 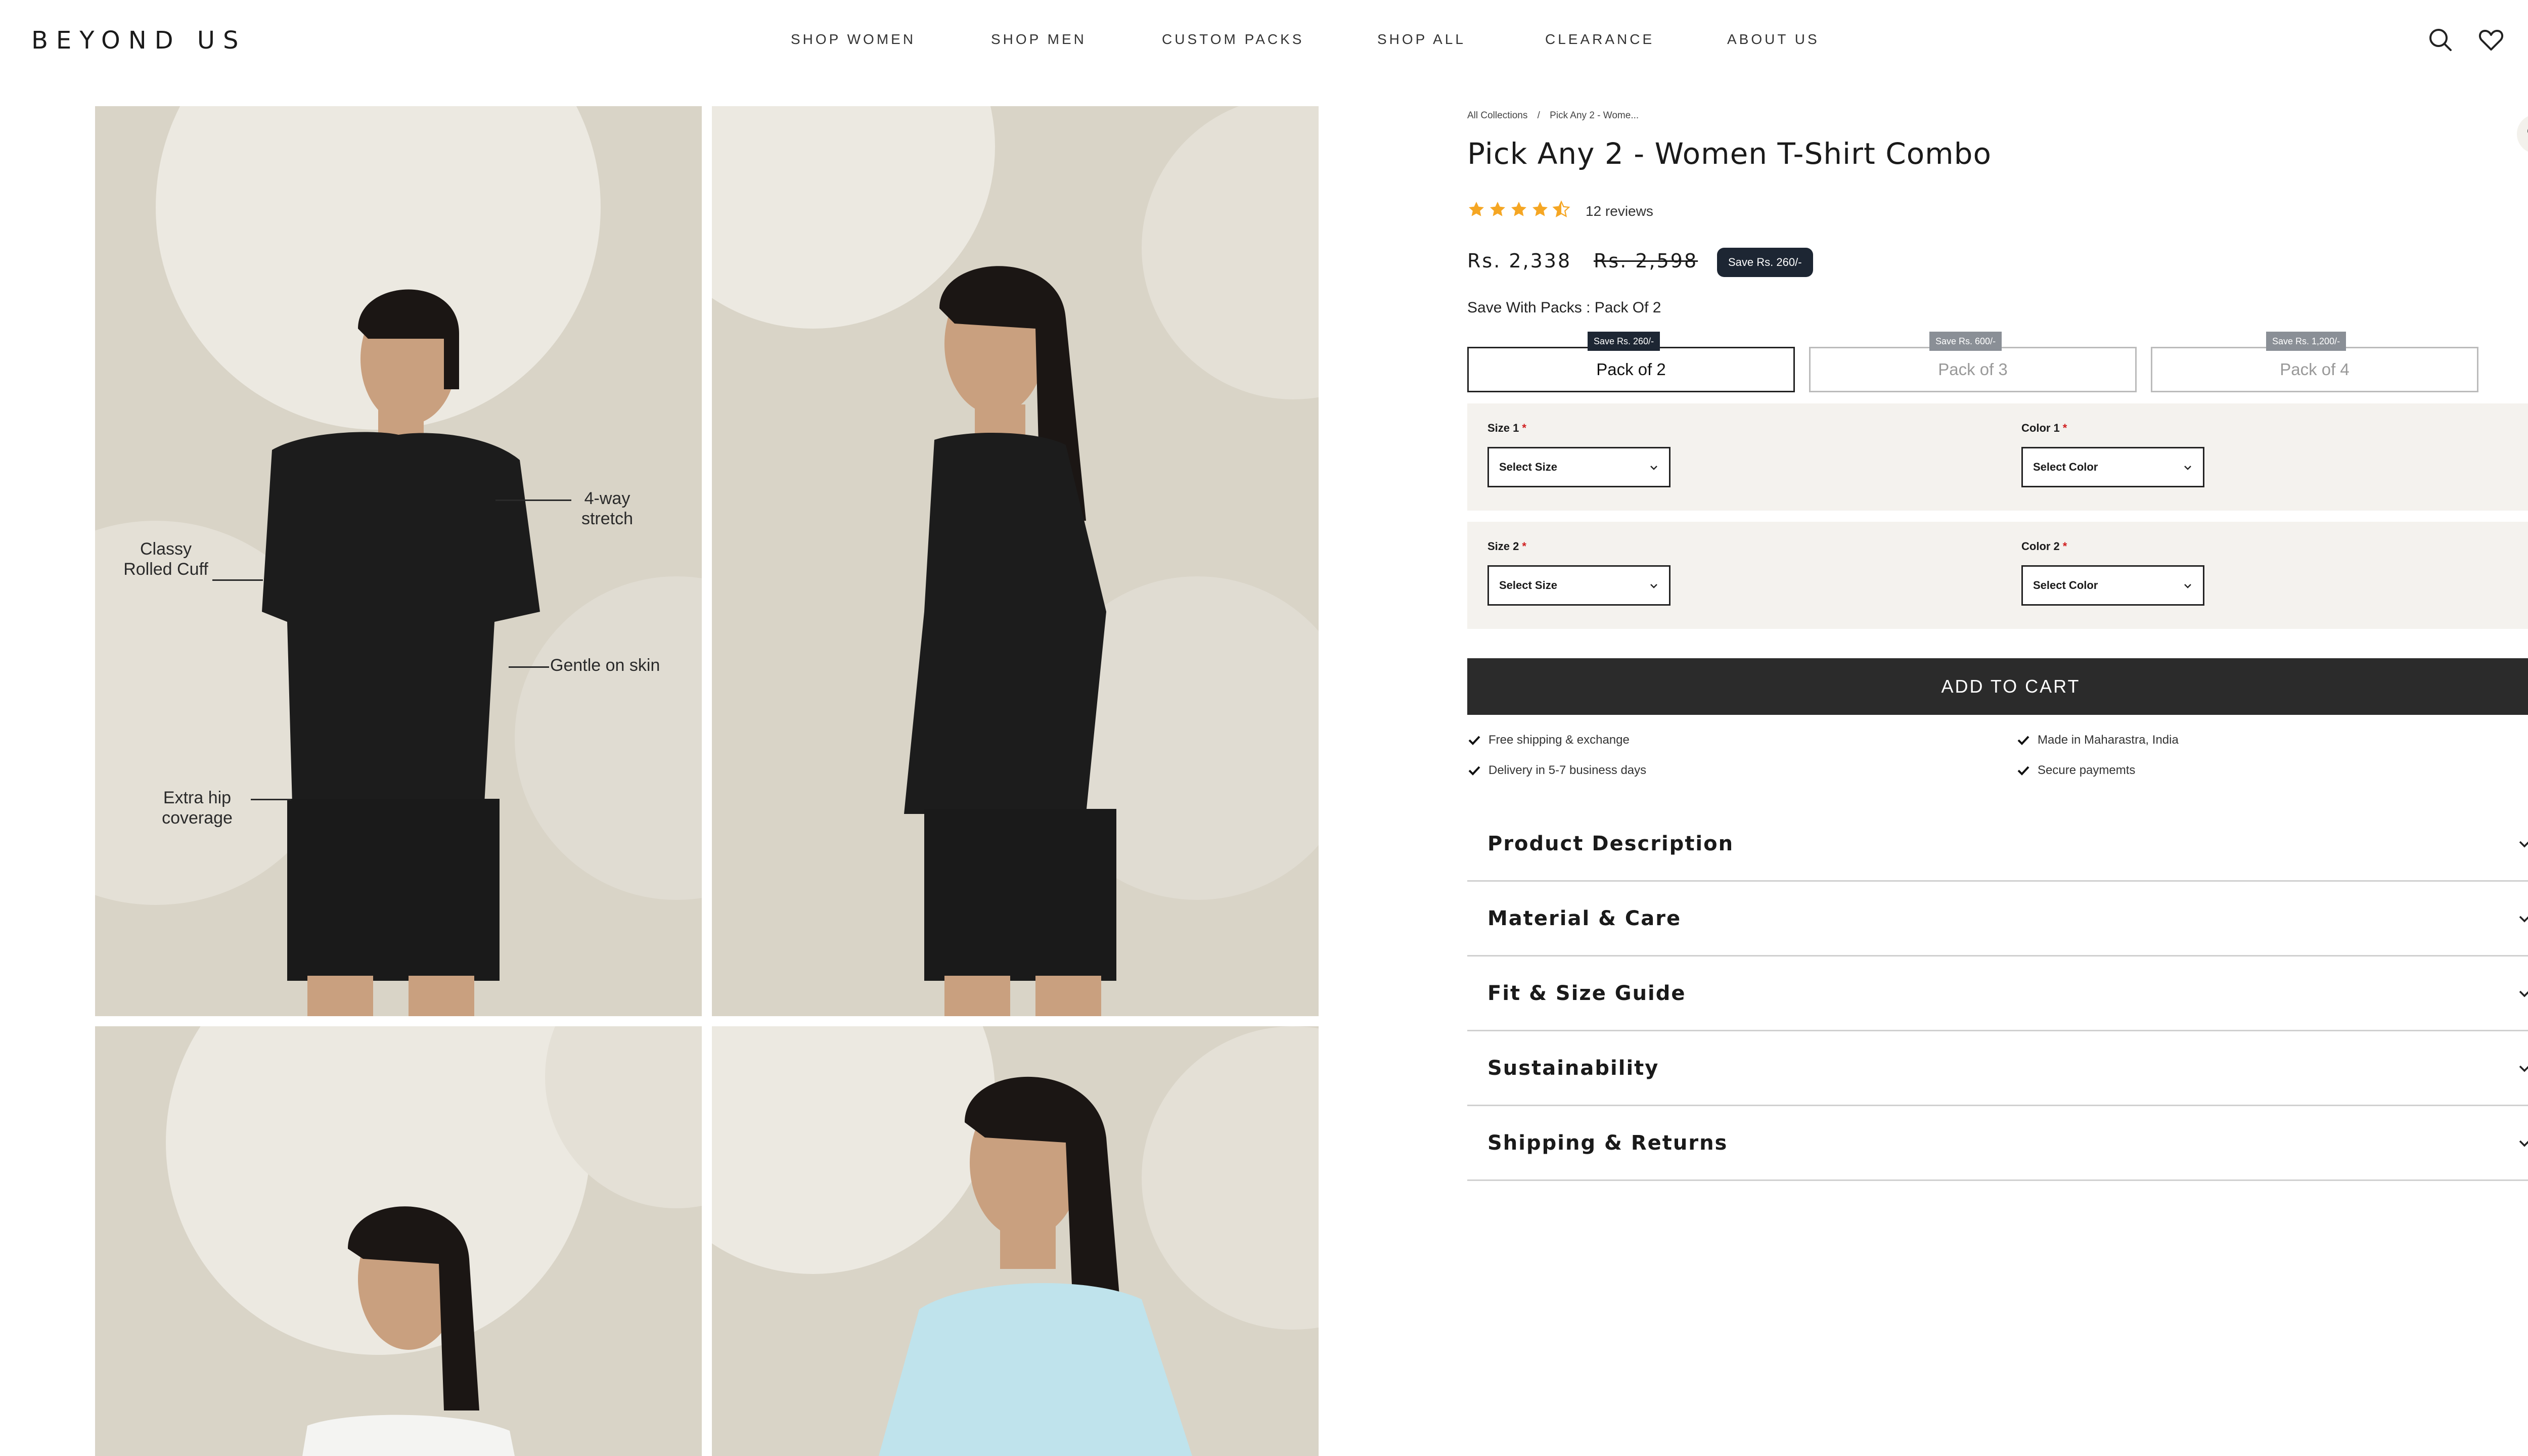 I want to click on size-1-select: Select Size, so click(x=1579, y=467).